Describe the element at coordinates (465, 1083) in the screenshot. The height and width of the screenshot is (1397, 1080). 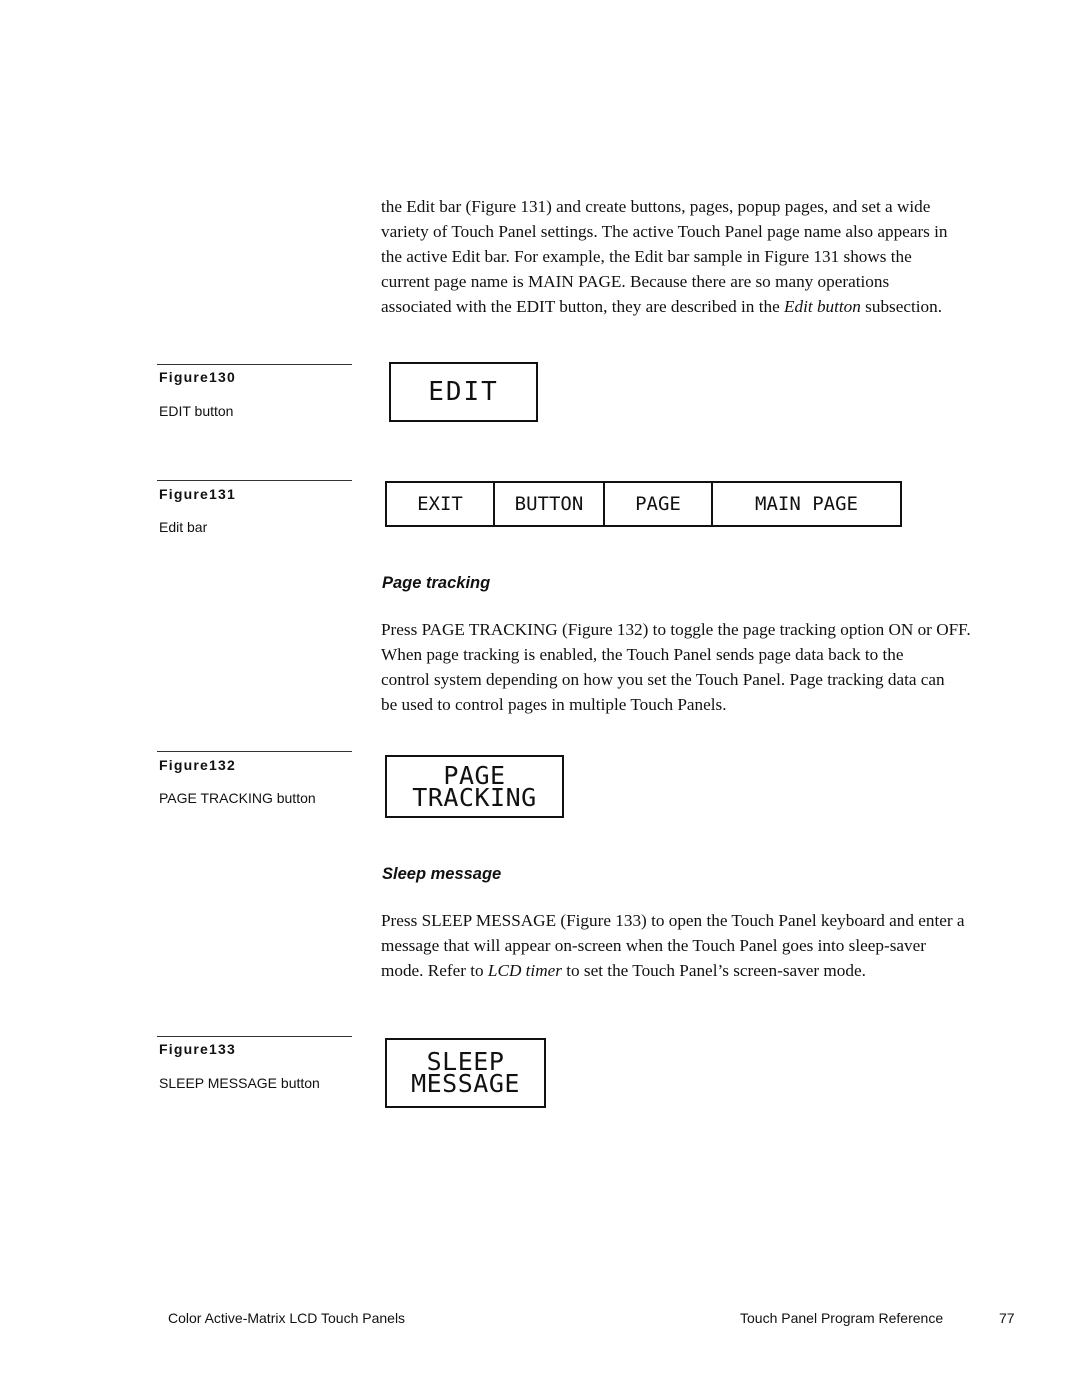
I see `button-label-line: MESSAGE` at that location.